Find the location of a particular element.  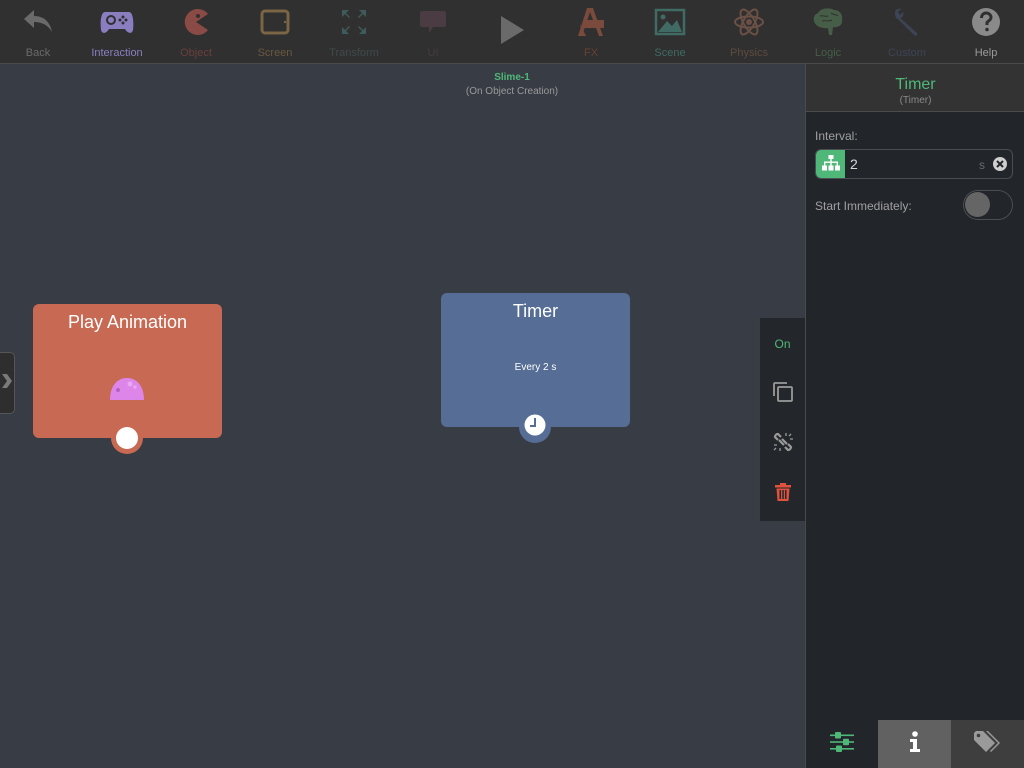

node-title: Timer is located at coordinates (535, 311).